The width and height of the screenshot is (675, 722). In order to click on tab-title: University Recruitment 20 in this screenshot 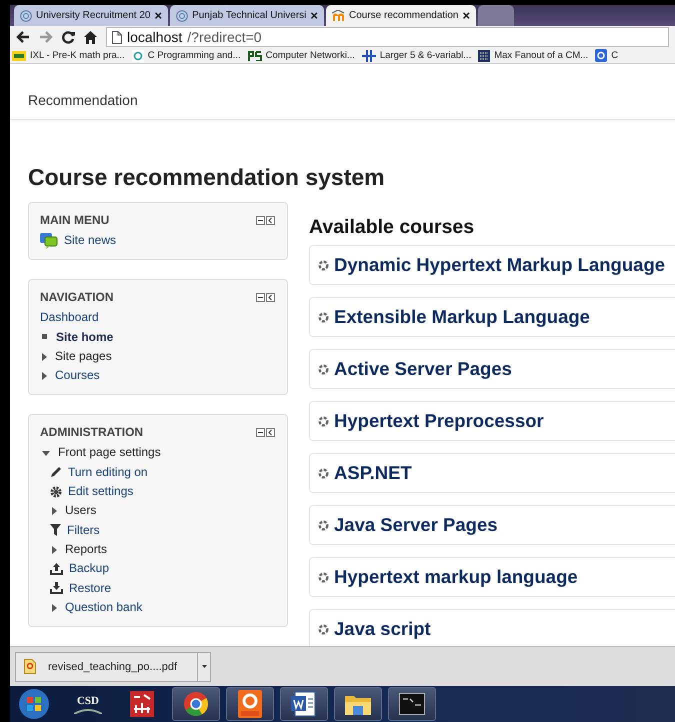, I will do `click(93, 15)`.